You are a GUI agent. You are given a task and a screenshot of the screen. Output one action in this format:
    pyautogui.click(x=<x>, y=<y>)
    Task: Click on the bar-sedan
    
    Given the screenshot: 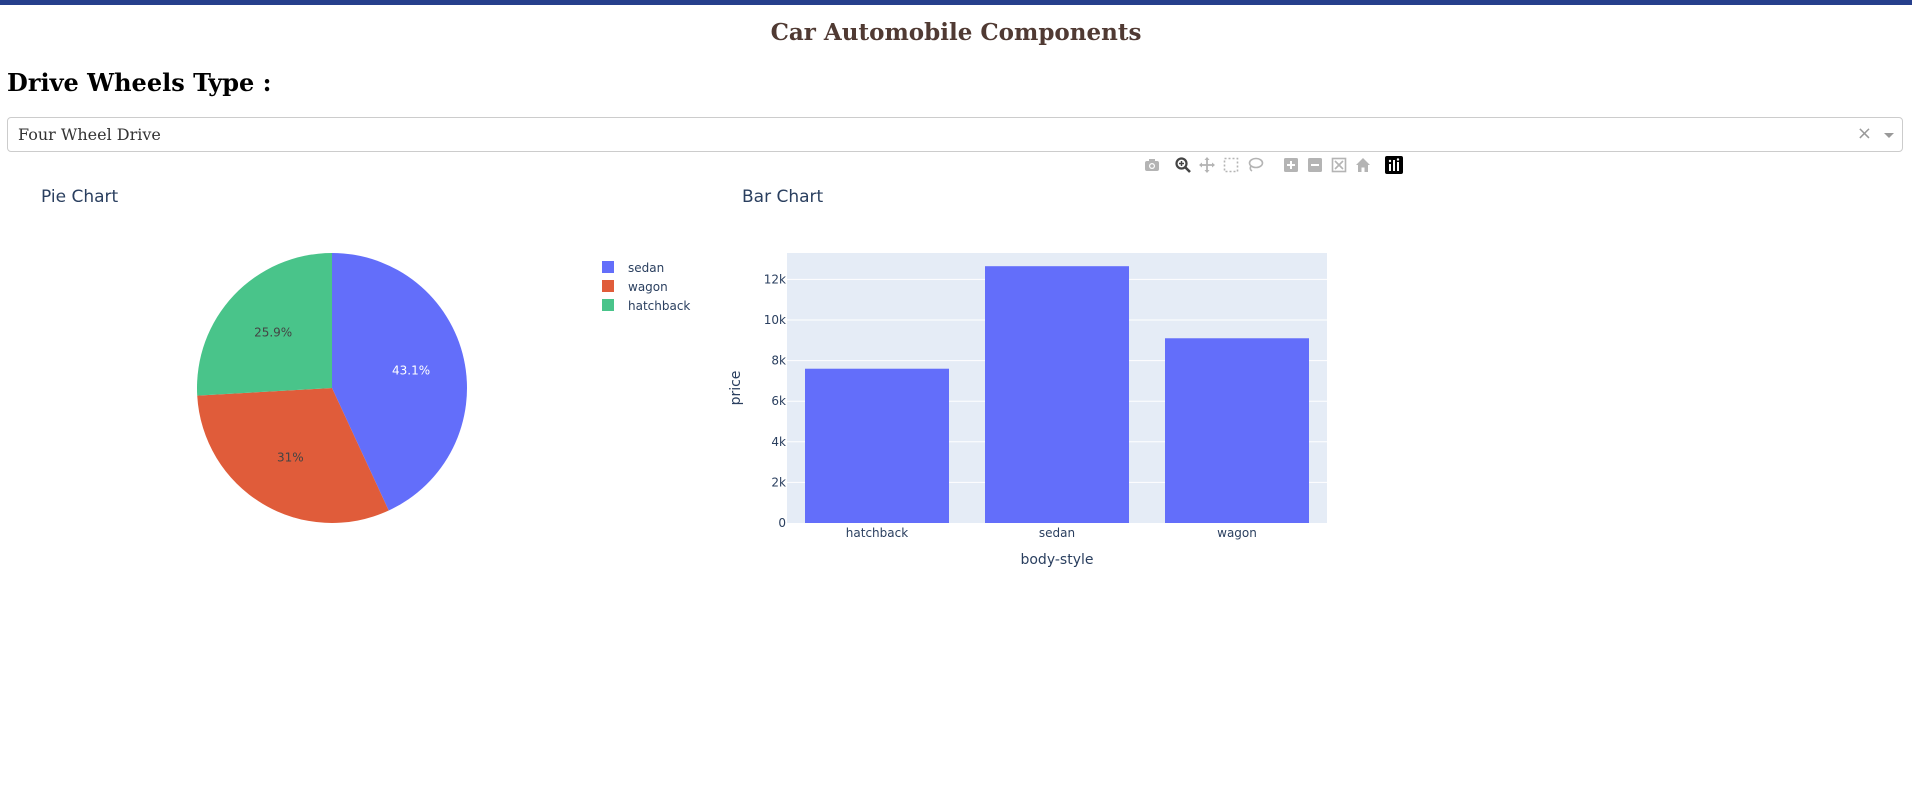 What is the action you would take?
    pyautogui.click(x=1057, y=394)
    